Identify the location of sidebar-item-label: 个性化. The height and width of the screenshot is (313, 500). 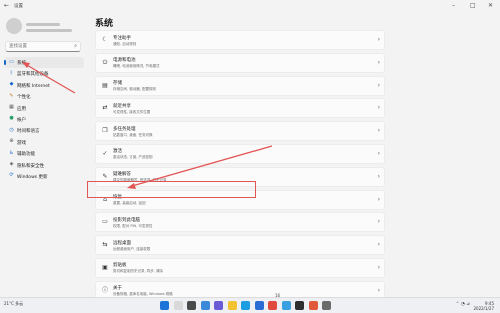
(24, 98).